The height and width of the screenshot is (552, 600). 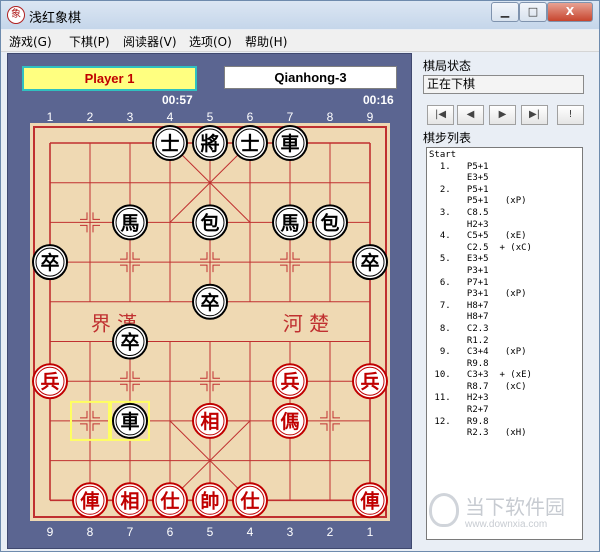 I want to click on move-list-line: 5. E3+5, so click(x=505, y=260).